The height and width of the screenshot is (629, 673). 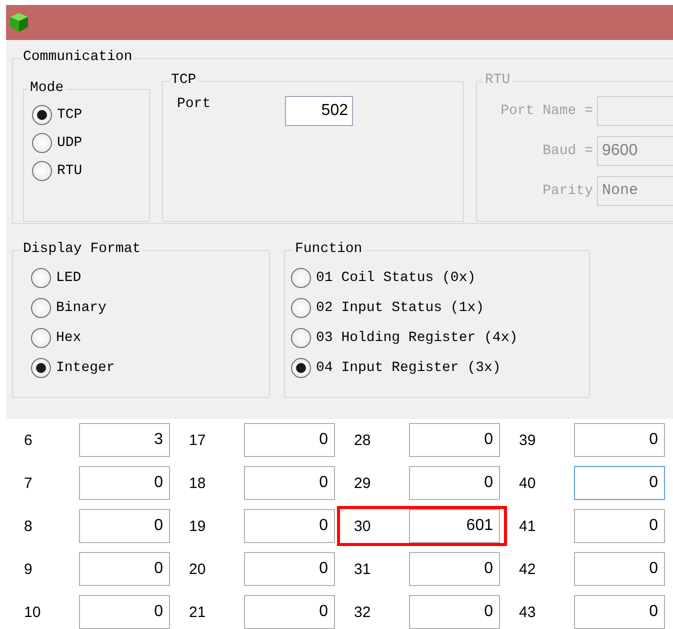 What do you see at coordinates (90, 143) in the screenshot?
I see `radio-option: UDP` at bounding box center [90, 143].